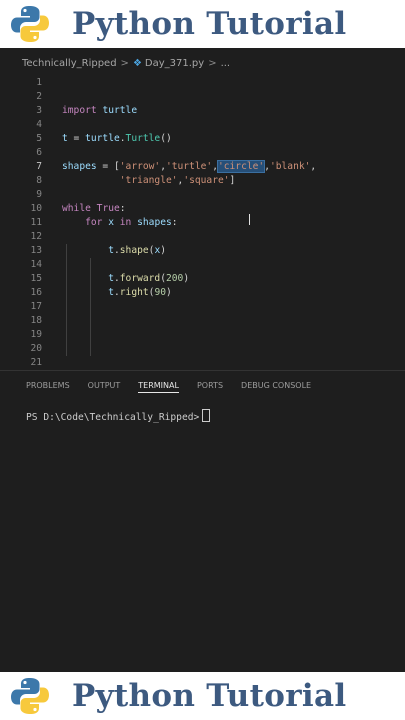 Image resolution: width=405 pixels, height=720 pixels. What do you see at coordinates (36, 306) in the screenshot?
I see `line-number: 17` at bounding box center [36, 306].